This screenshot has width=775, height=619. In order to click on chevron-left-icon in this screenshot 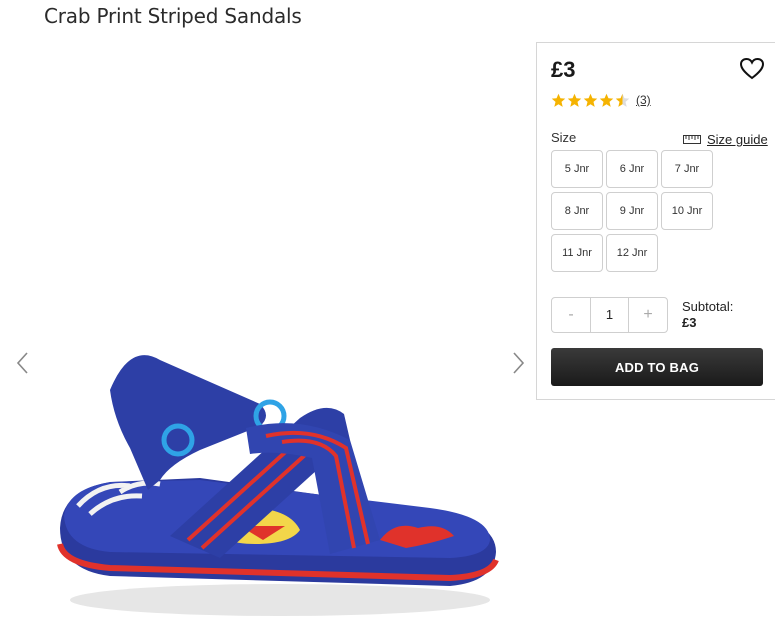, I will do `click(22, 363)`.